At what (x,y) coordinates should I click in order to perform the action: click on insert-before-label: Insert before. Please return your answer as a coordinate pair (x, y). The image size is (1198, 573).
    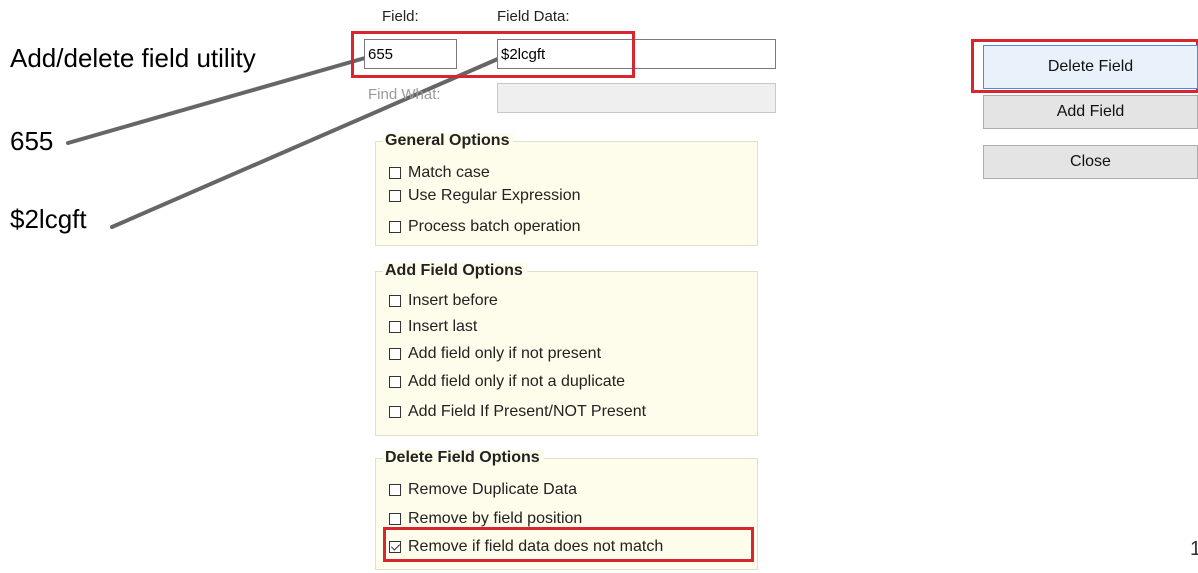
    Looking at the image, I should click on (453, 300).